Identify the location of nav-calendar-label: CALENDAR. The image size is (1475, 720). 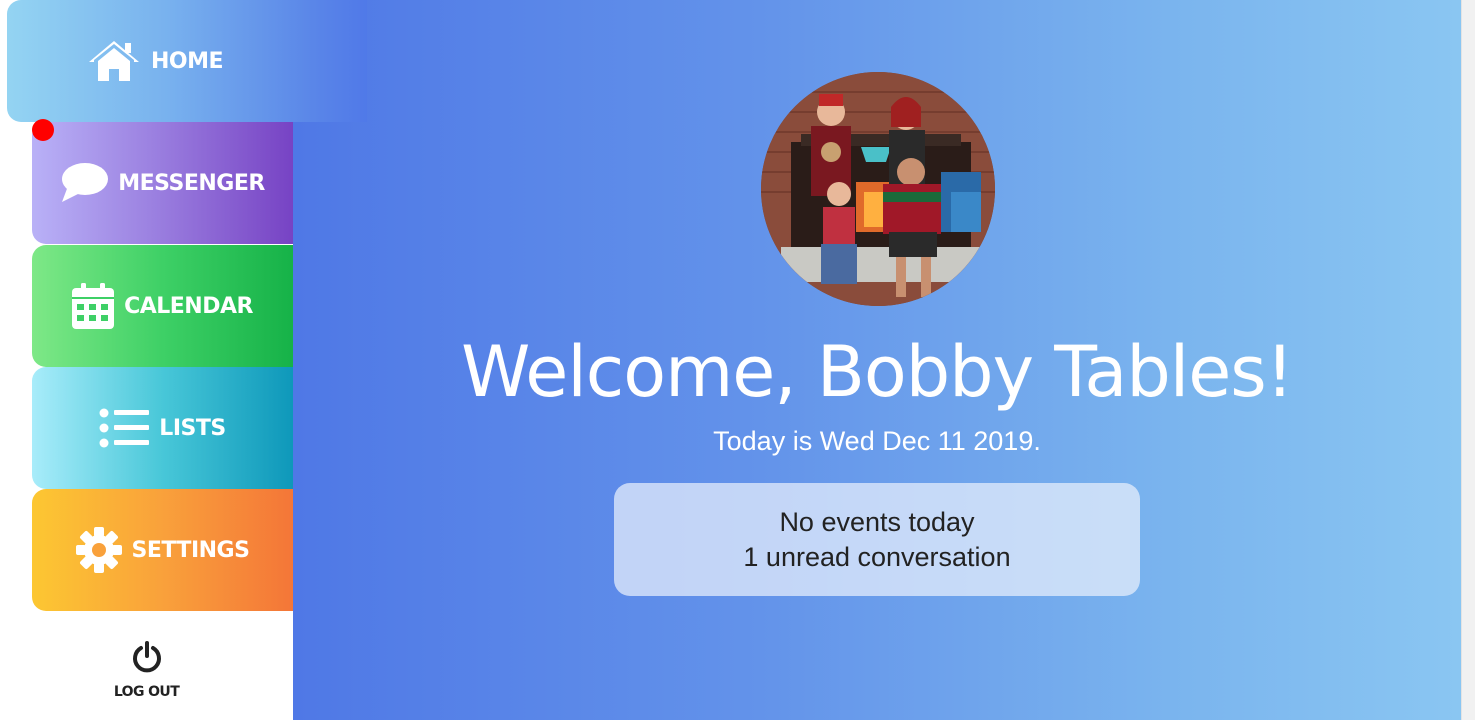
(188, 306).